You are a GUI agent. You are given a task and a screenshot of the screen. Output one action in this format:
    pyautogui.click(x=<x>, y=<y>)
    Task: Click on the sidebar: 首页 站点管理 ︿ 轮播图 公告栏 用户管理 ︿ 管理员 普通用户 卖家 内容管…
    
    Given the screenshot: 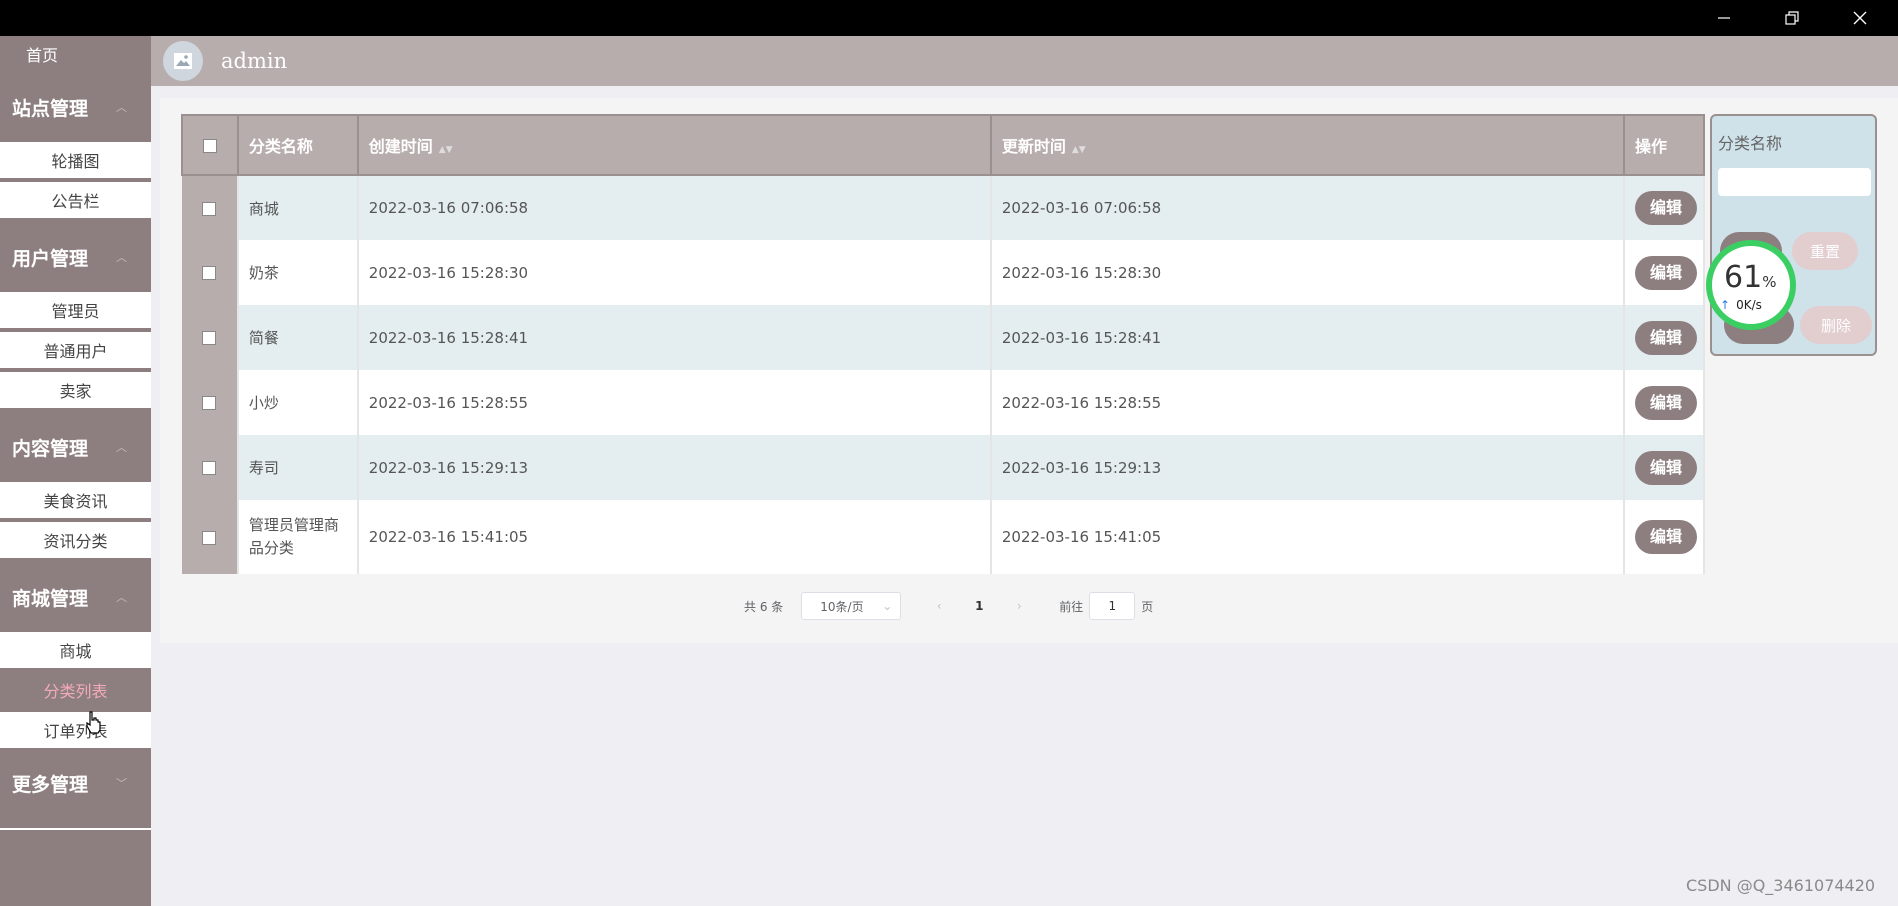 What is the action you would take?
    pyautogui.click(x=75, y=471)
    